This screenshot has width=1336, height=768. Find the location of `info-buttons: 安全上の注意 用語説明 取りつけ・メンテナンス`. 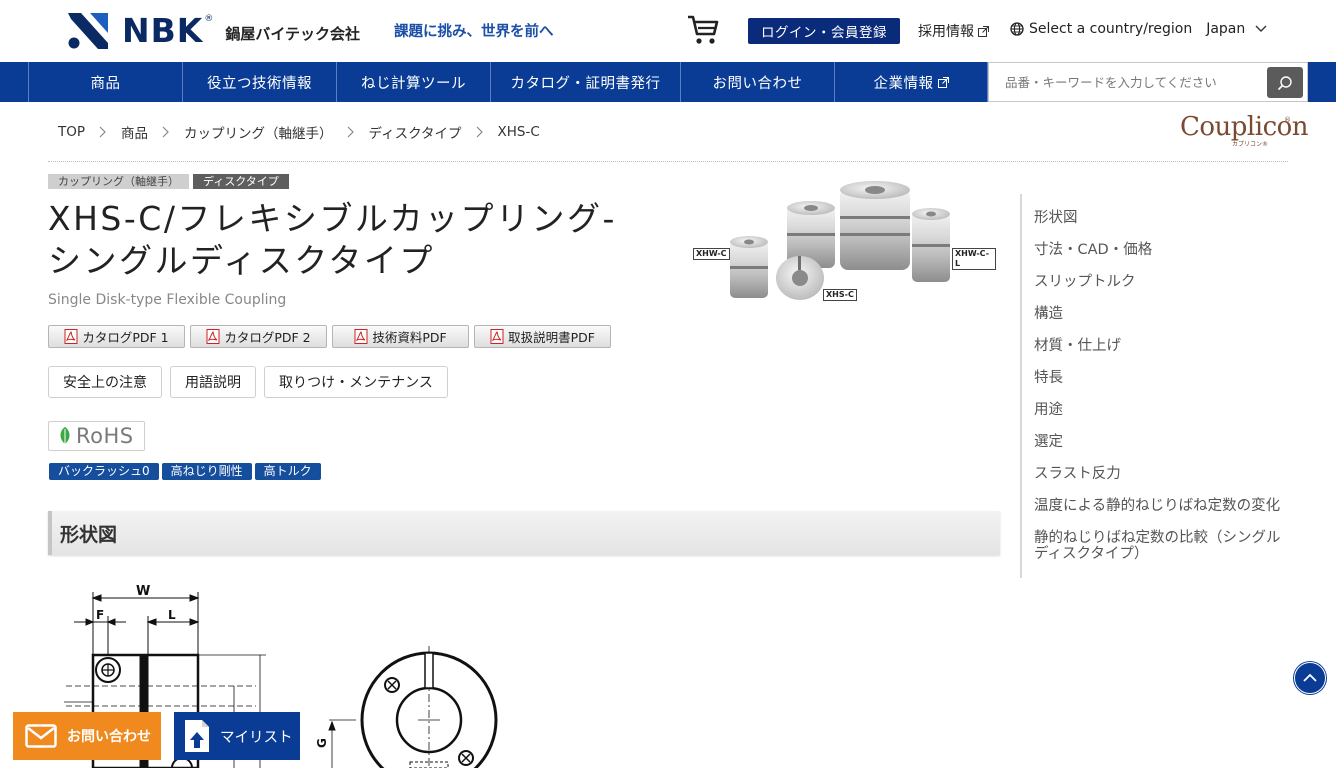

info-buttons: 安全上の注意 用語説明 取りつけ・メンテナンス is located at coordinates (248, 382).